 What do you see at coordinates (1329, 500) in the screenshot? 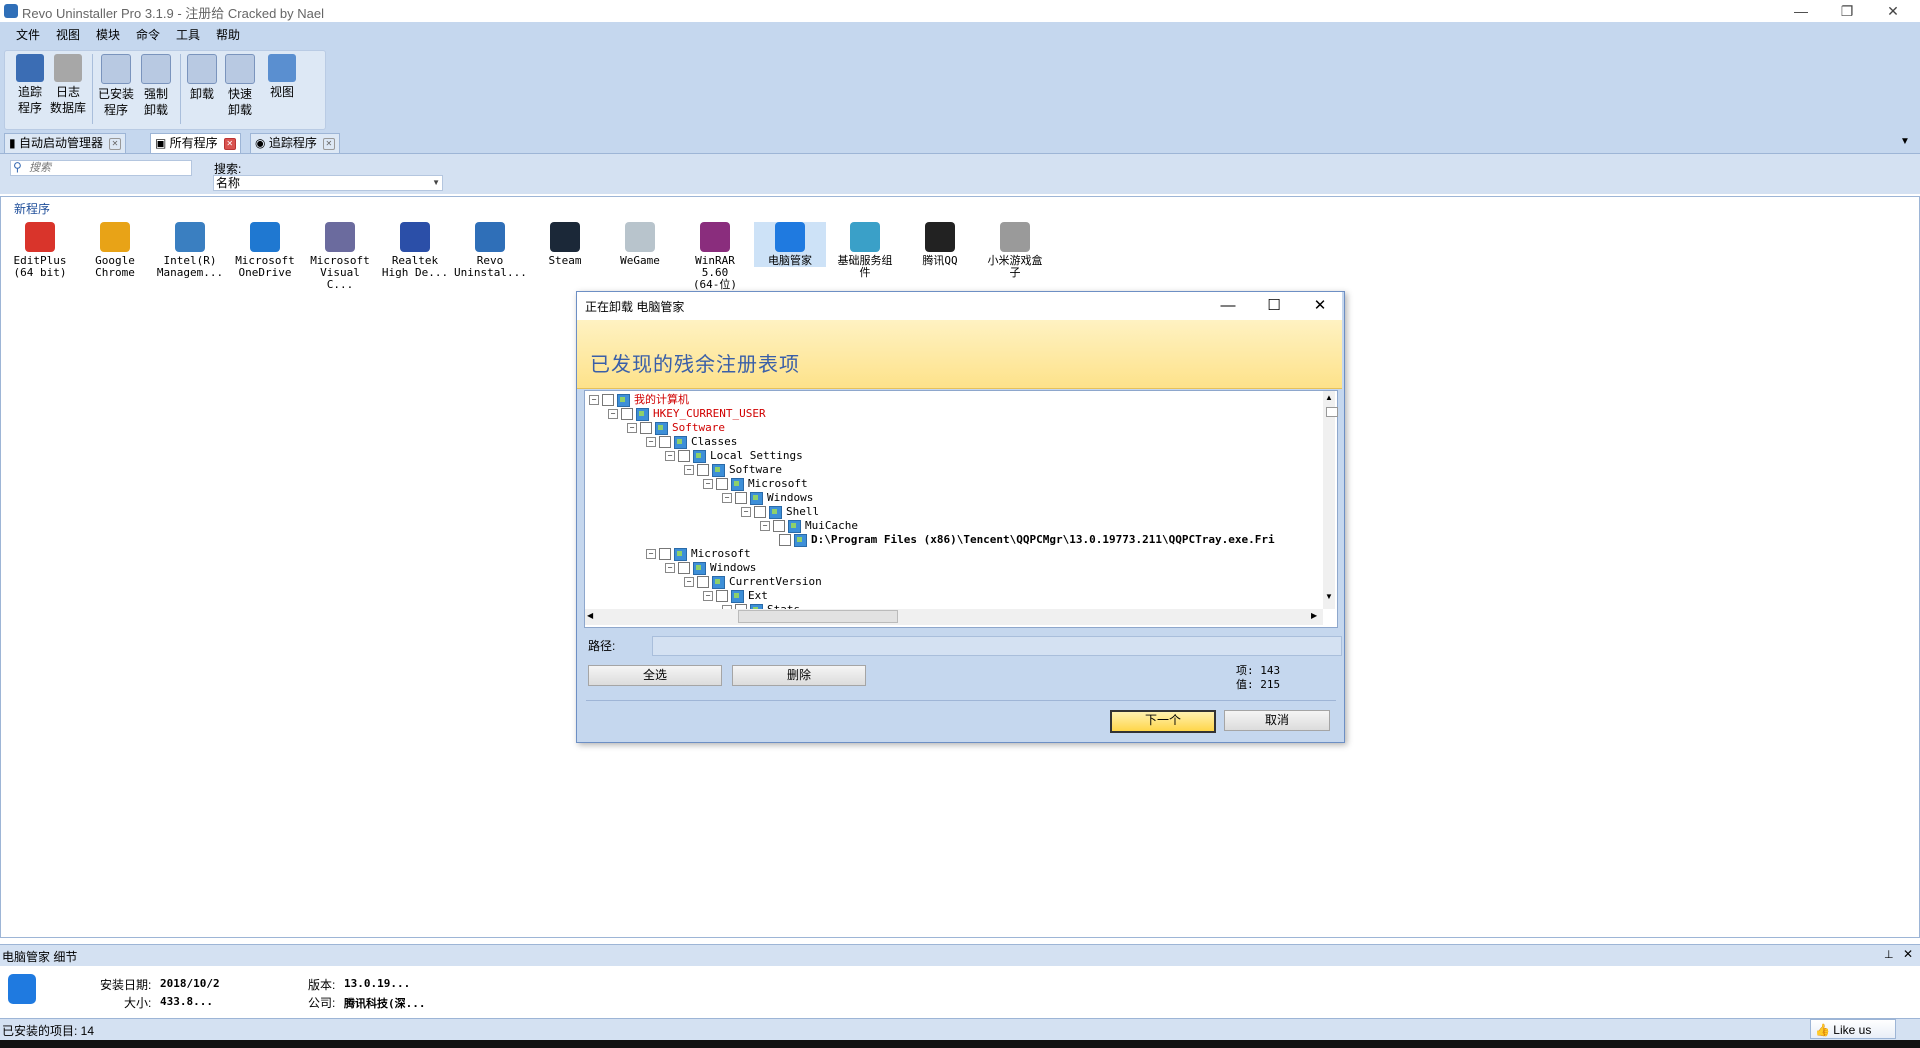
I see `tree-vertical-scrollbar` at bounding box center [1329, 500].